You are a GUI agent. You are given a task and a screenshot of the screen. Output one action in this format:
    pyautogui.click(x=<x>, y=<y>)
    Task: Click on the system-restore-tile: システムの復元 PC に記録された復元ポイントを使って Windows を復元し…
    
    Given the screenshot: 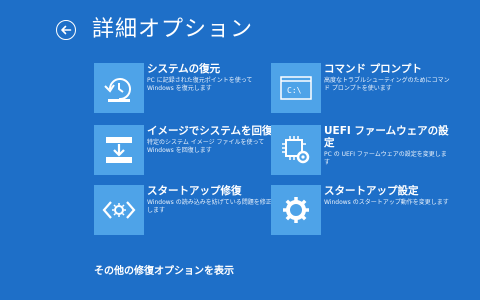 What is the action you would take?
    pyautogui.click(x=184, y=89)
    